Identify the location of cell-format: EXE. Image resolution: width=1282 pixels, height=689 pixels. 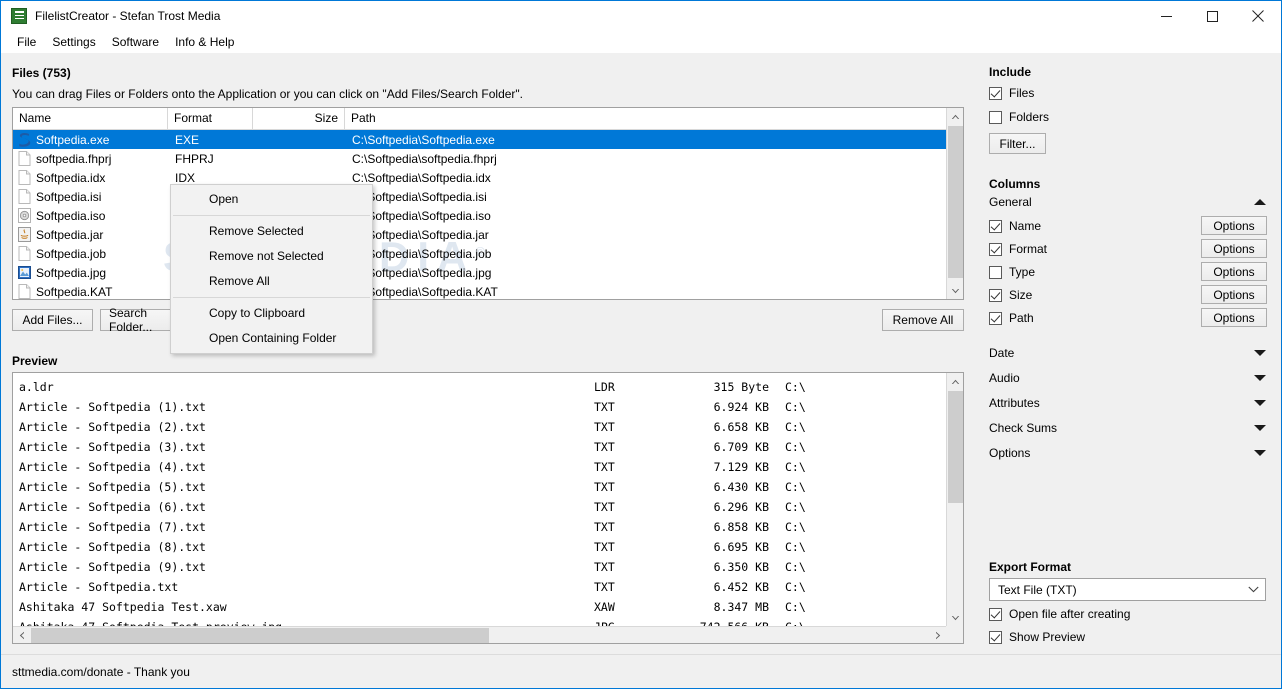
(187, 139).